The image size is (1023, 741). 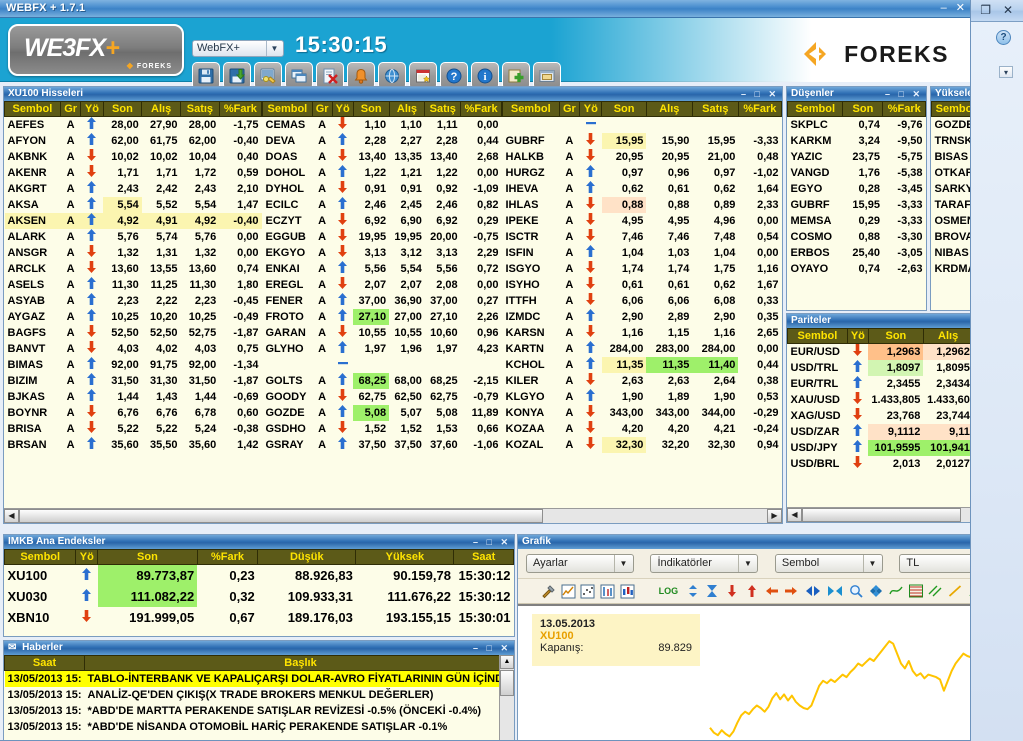 What do you see at coordinates (492, 648) in the screenshot?
I see `panel-controls-haberler: – □ ✕` at bounding box center [492, 648].